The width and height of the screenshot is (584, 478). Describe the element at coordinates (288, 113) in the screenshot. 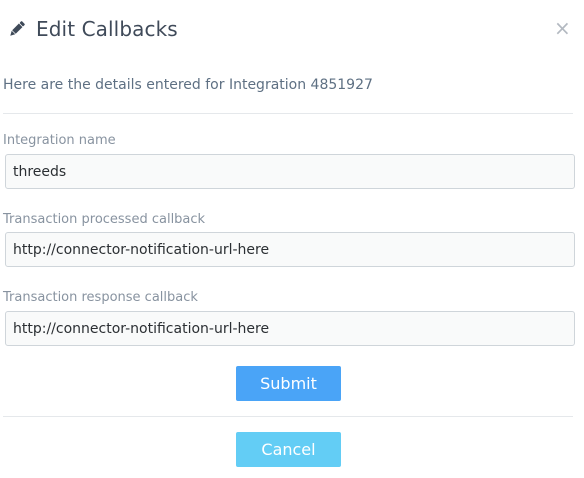

I see `header-divider` at that location.